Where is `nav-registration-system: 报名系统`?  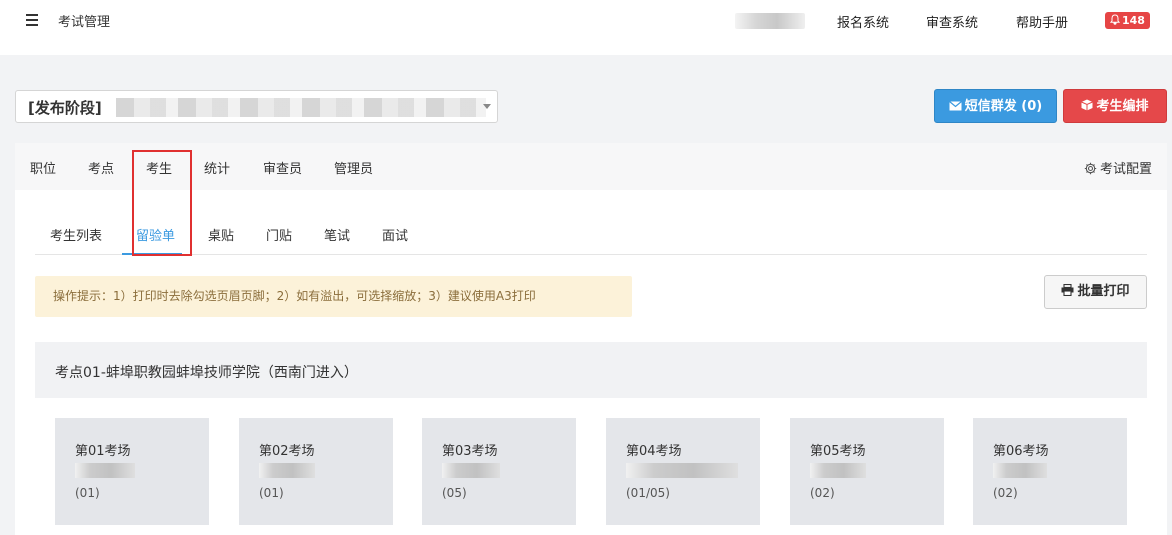
nav-registration-system: 报名系统 is located at coordinates (863, 21).